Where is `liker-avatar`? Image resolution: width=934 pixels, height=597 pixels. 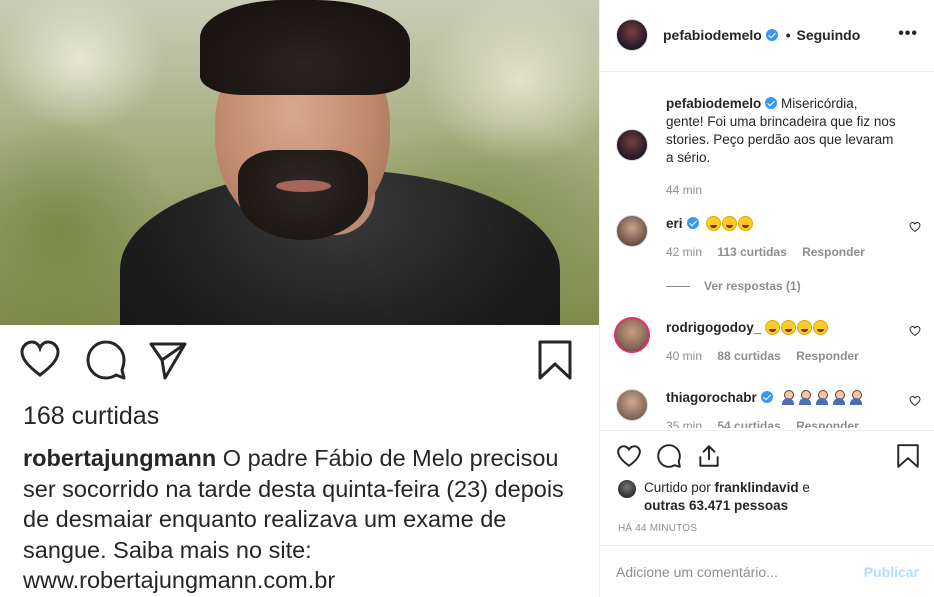 liker-avatar is located at coordinates (627, 489).